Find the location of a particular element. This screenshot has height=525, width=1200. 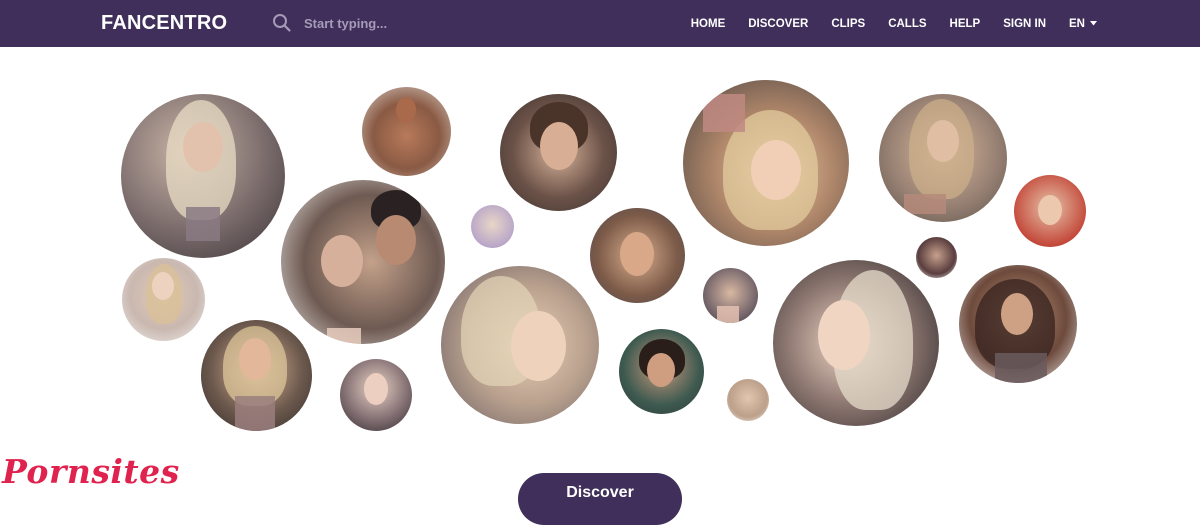

watermark: Pornsites is located at coordinates (91, 471).